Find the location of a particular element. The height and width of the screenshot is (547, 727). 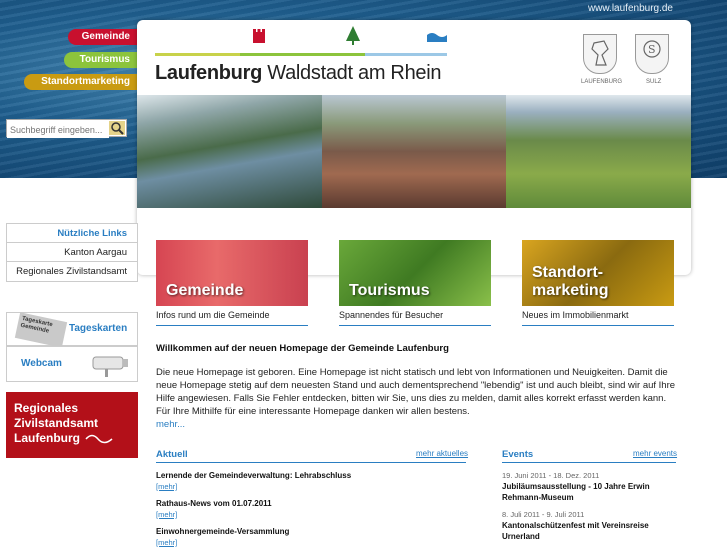

event-date: 19. Juni 2011 - 18. Dez. 2011 is located at coordinates (551, 475).